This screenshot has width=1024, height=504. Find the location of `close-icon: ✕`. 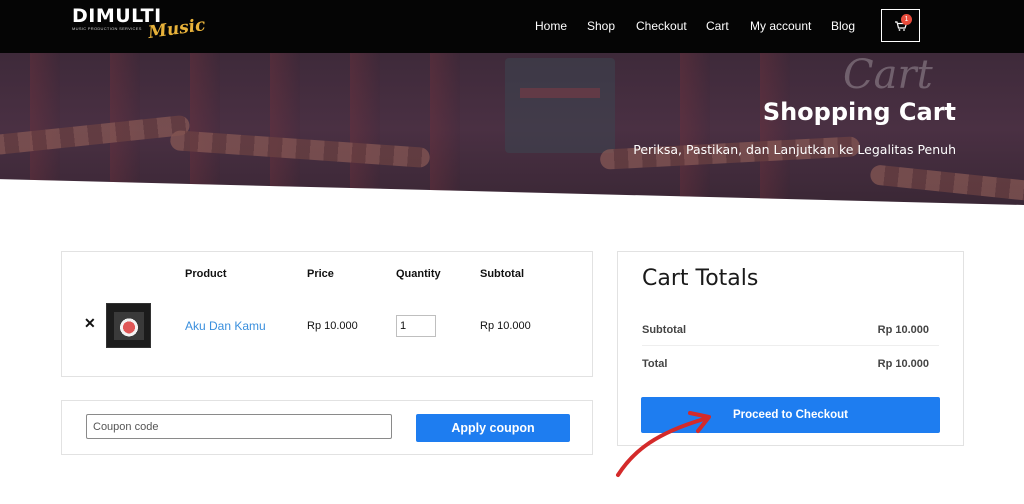

close-icon: ✕ is located at coordinates (90, 323).